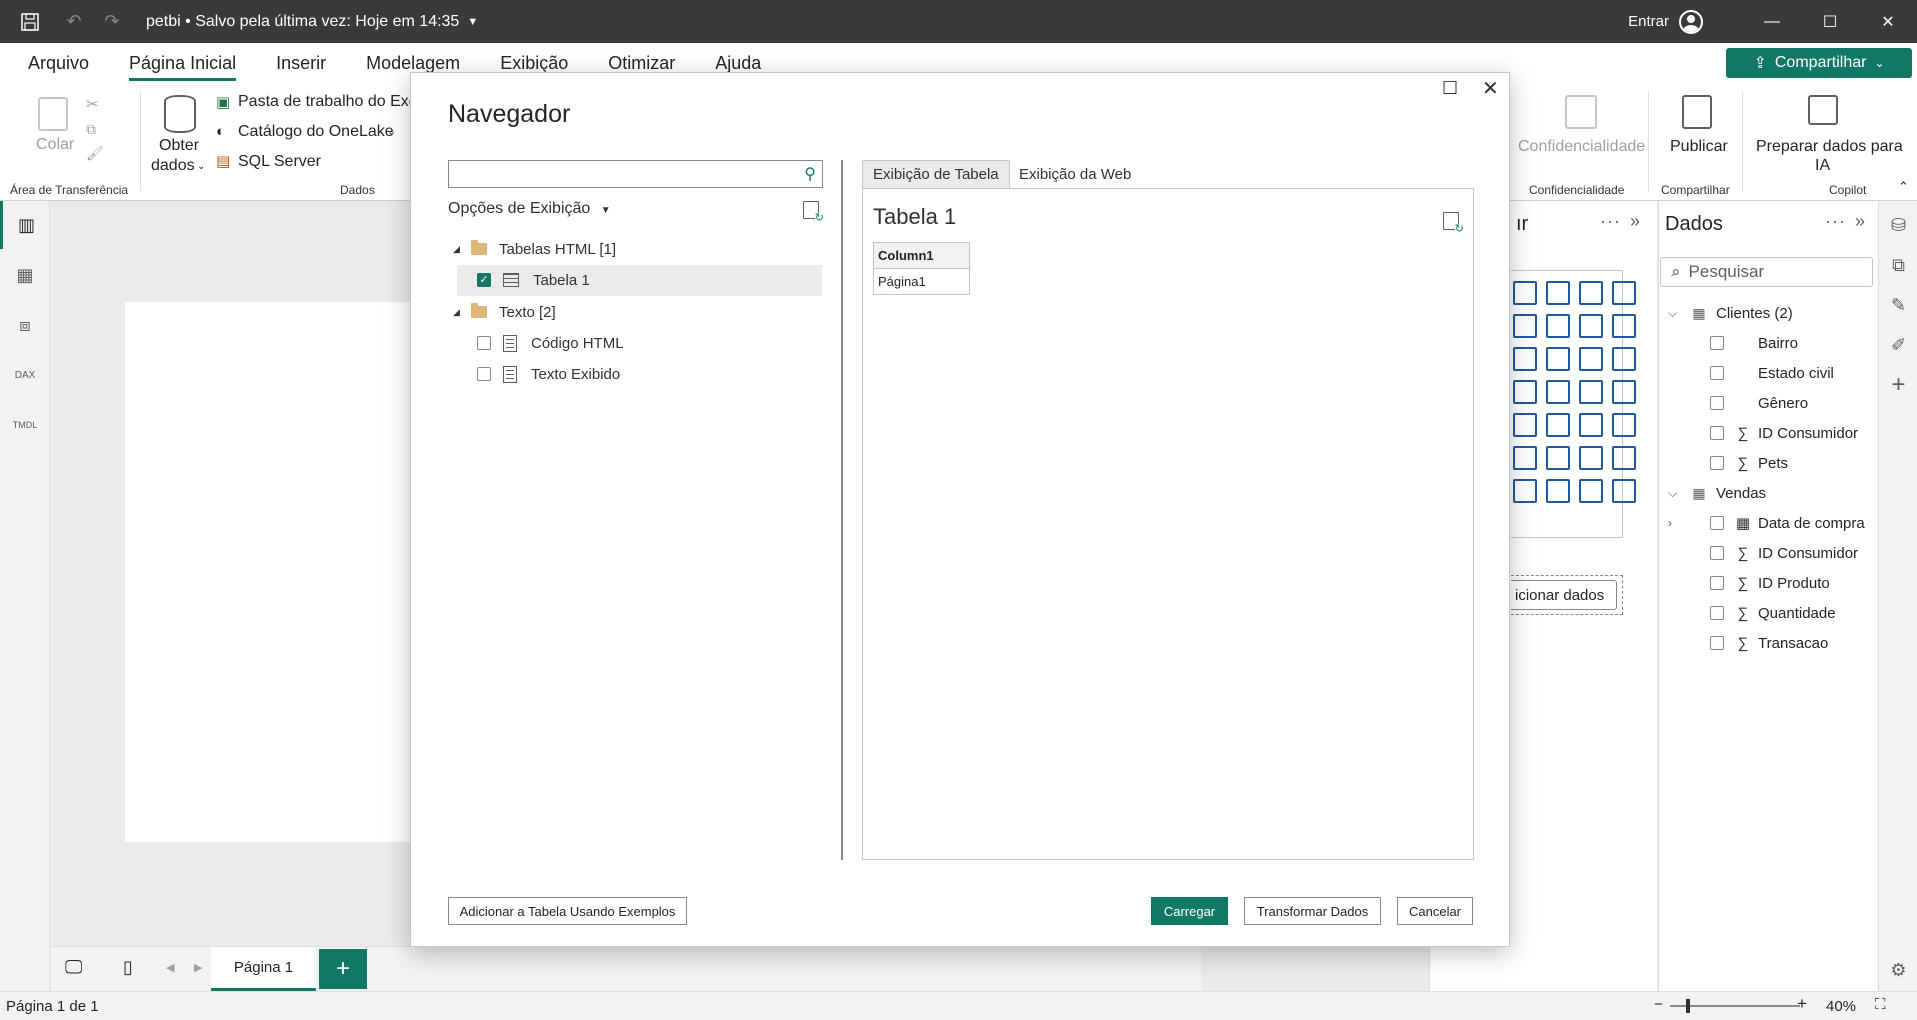 This screenshot has width=1917, height=1020. What do you see at coordinates (1312, 911) in the screenshot?
I see `transform-data-button: Transformar Dados` at bounding box center [1312, 911].